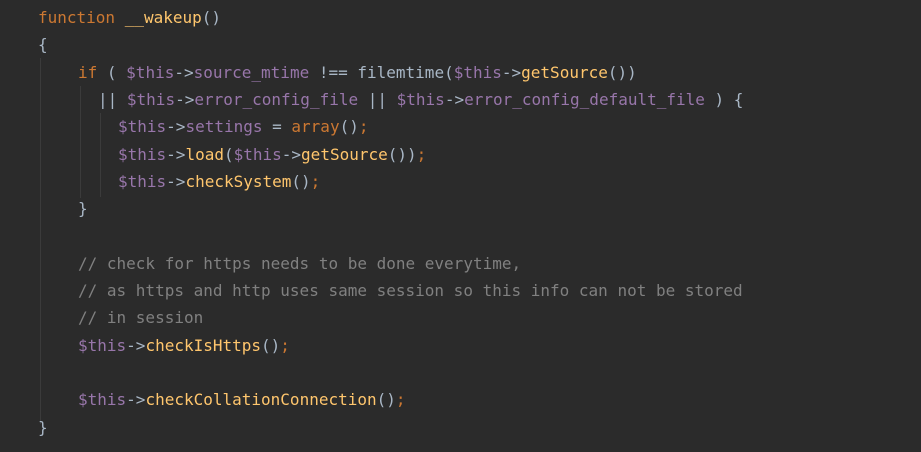 Image resolution: width=921 pixels, height=452 pixels. What do you see at coordinates (261, 400) in the screenshot?
I see `code-token: checkCollationConnection` at bounding box center [261, 400].